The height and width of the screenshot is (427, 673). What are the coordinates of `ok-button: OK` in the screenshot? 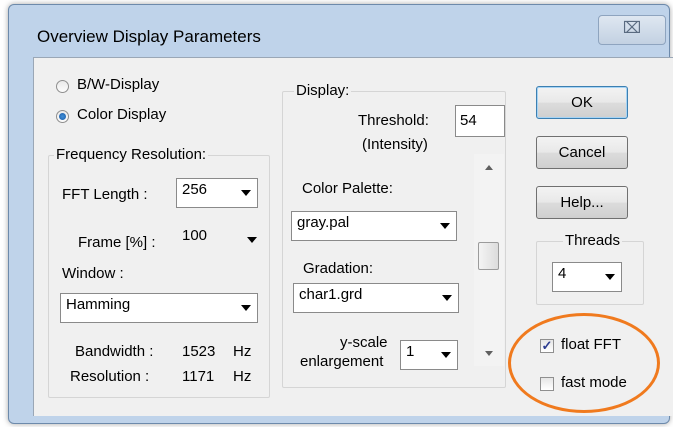 It's located at (582, 102).